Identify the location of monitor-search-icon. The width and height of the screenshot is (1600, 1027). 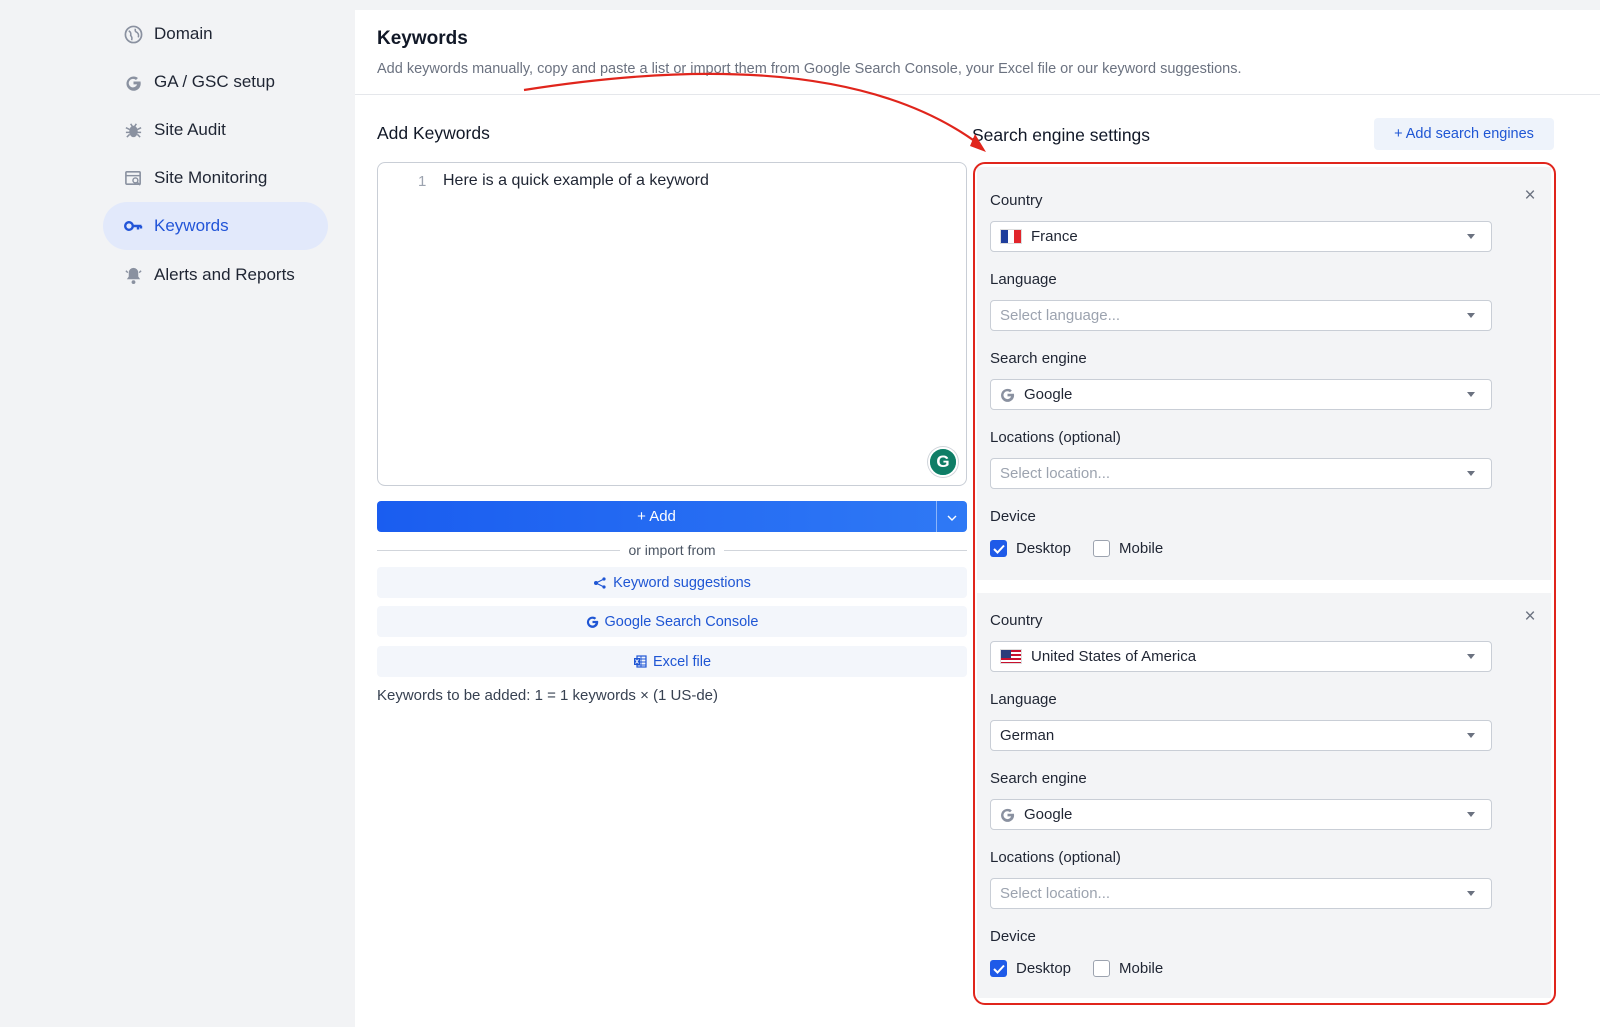
(133, 178).